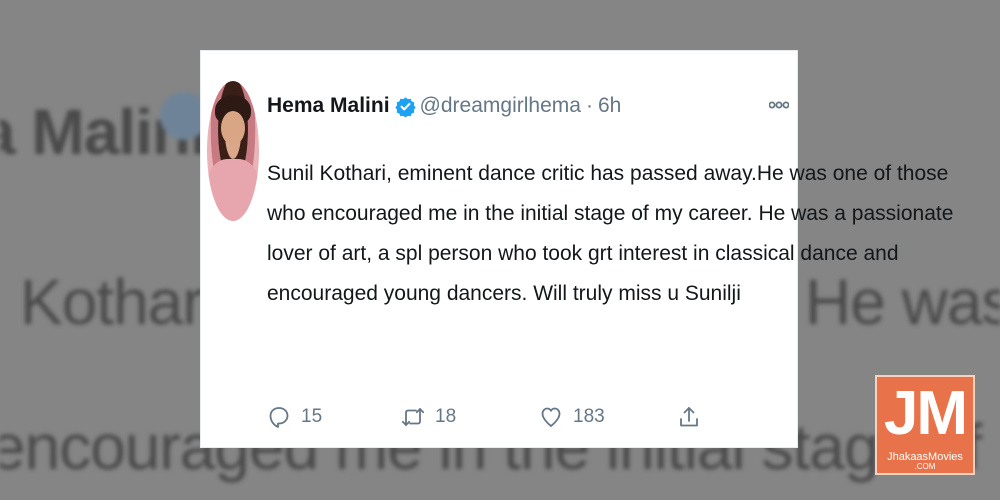 The height and width of the screenshot is (500, 1000). Describe the element at coordinates (405, 107) in the screenshot. I see `verified-icon` at that location.